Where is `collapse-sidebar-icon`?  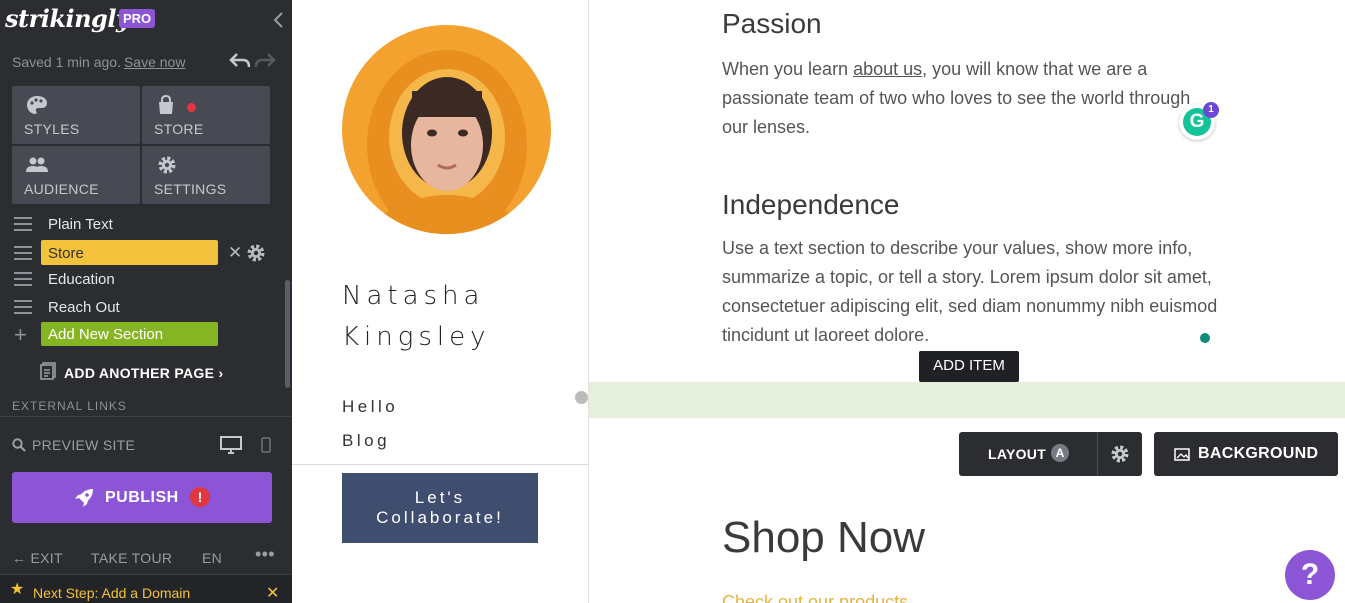
collapse-sidebar-icon is located at coordinates (279, 20).